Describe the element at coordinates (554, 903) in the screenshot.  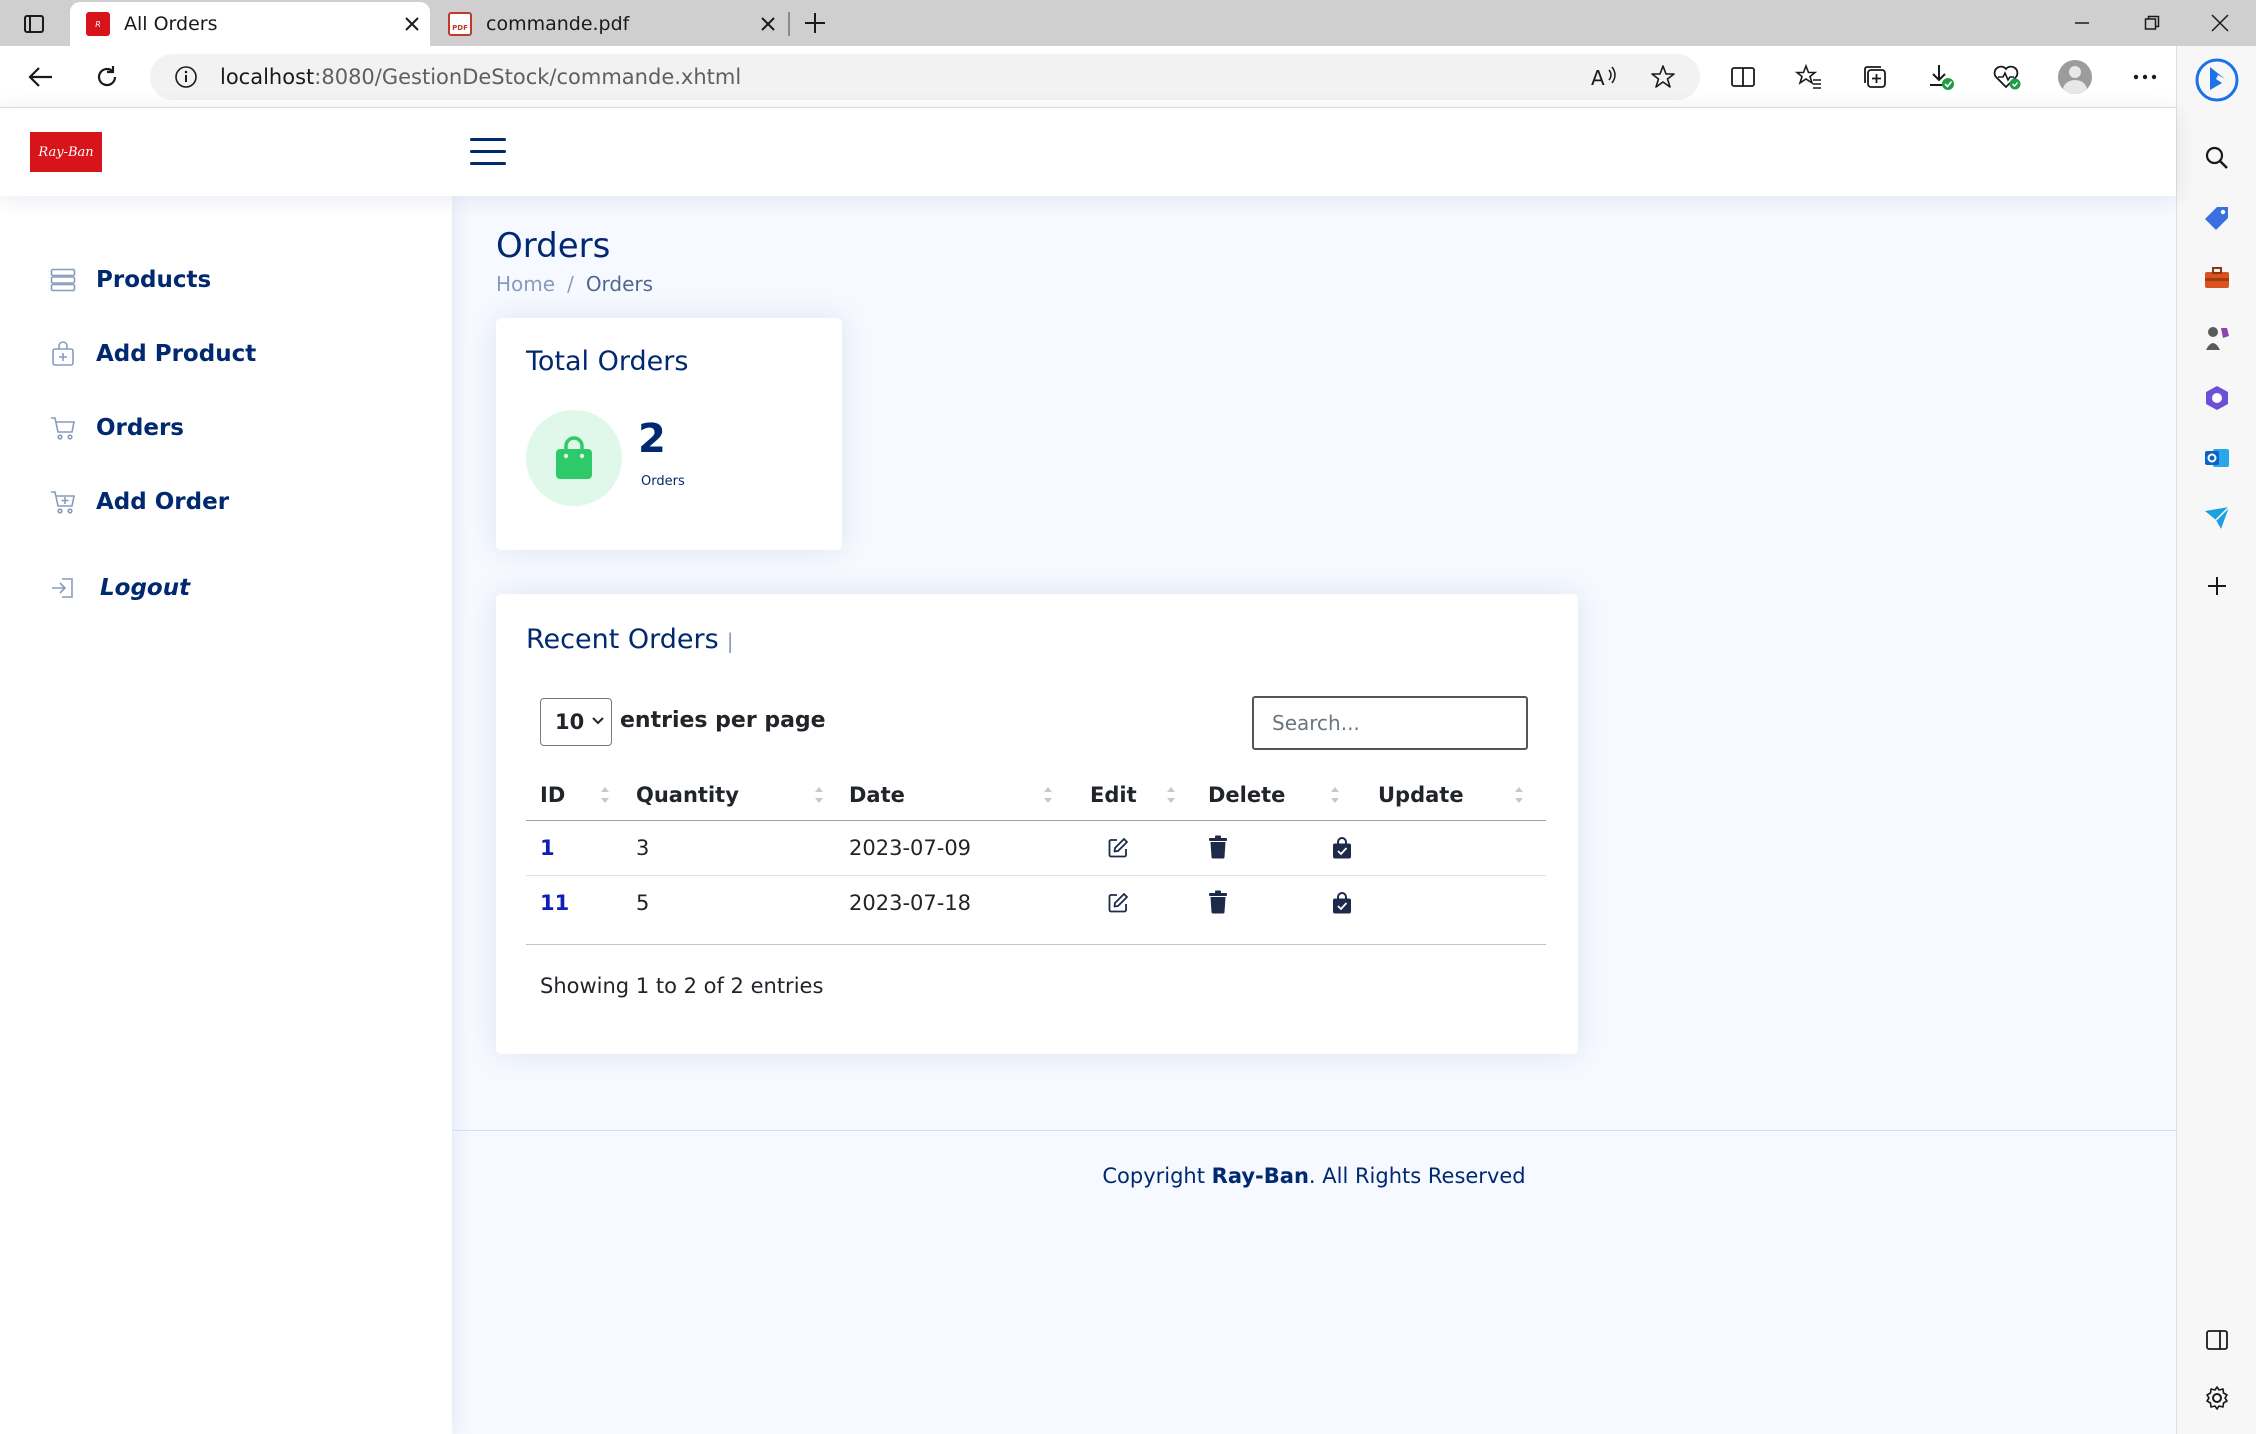
I see `order-id-link: 11` at that location.